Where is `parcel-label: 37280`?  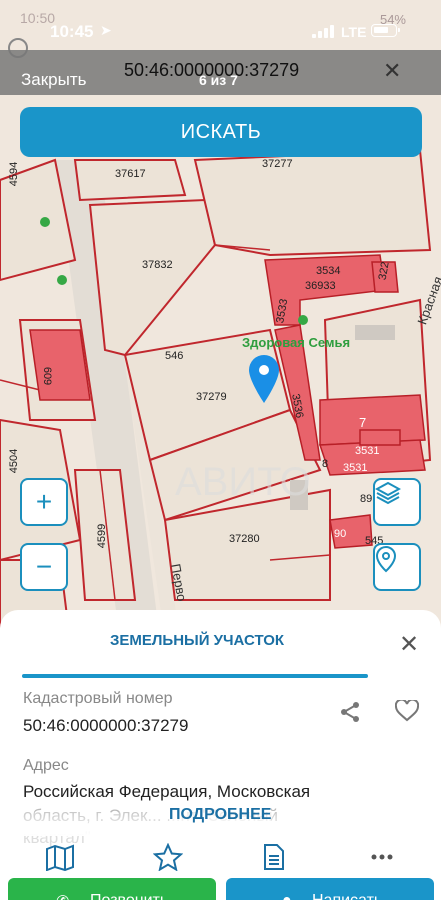 parcel-label: 37280 is located at coordinates (244, 539).